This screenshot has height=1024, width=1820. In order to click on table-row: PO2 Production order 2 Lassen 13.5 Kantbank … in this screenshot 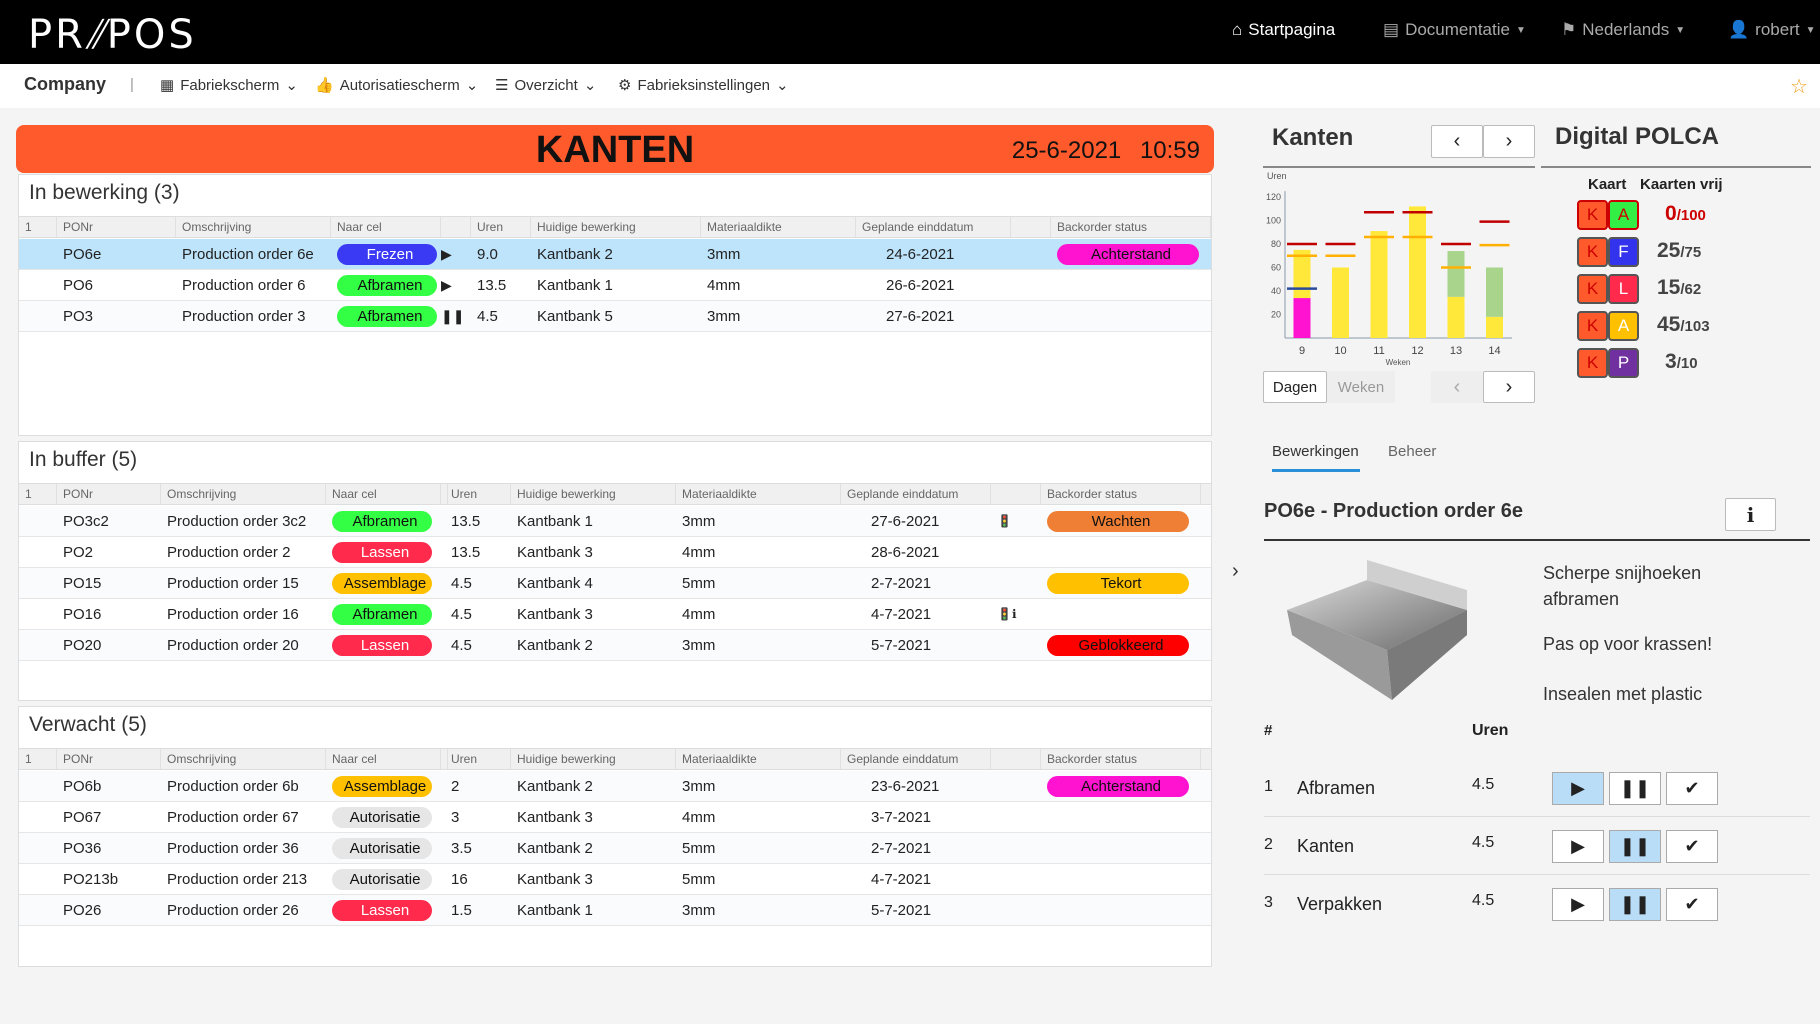, I will do `click(615, 552)`.